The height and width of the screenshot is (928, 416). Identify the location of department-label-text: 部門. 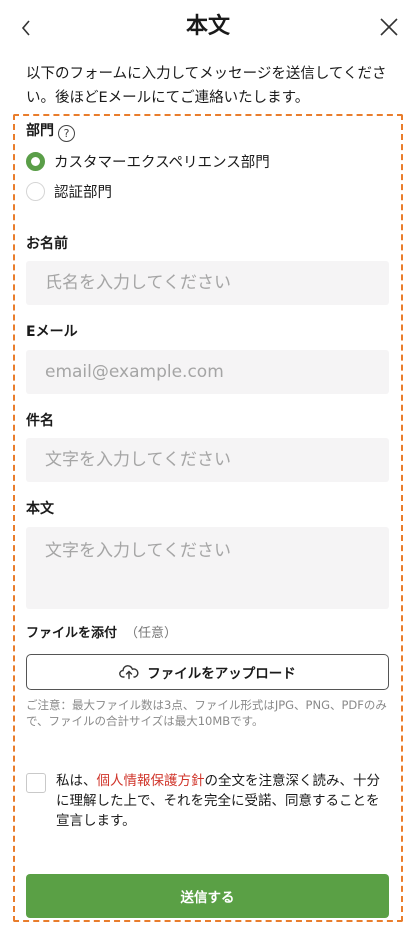
(40, 131).